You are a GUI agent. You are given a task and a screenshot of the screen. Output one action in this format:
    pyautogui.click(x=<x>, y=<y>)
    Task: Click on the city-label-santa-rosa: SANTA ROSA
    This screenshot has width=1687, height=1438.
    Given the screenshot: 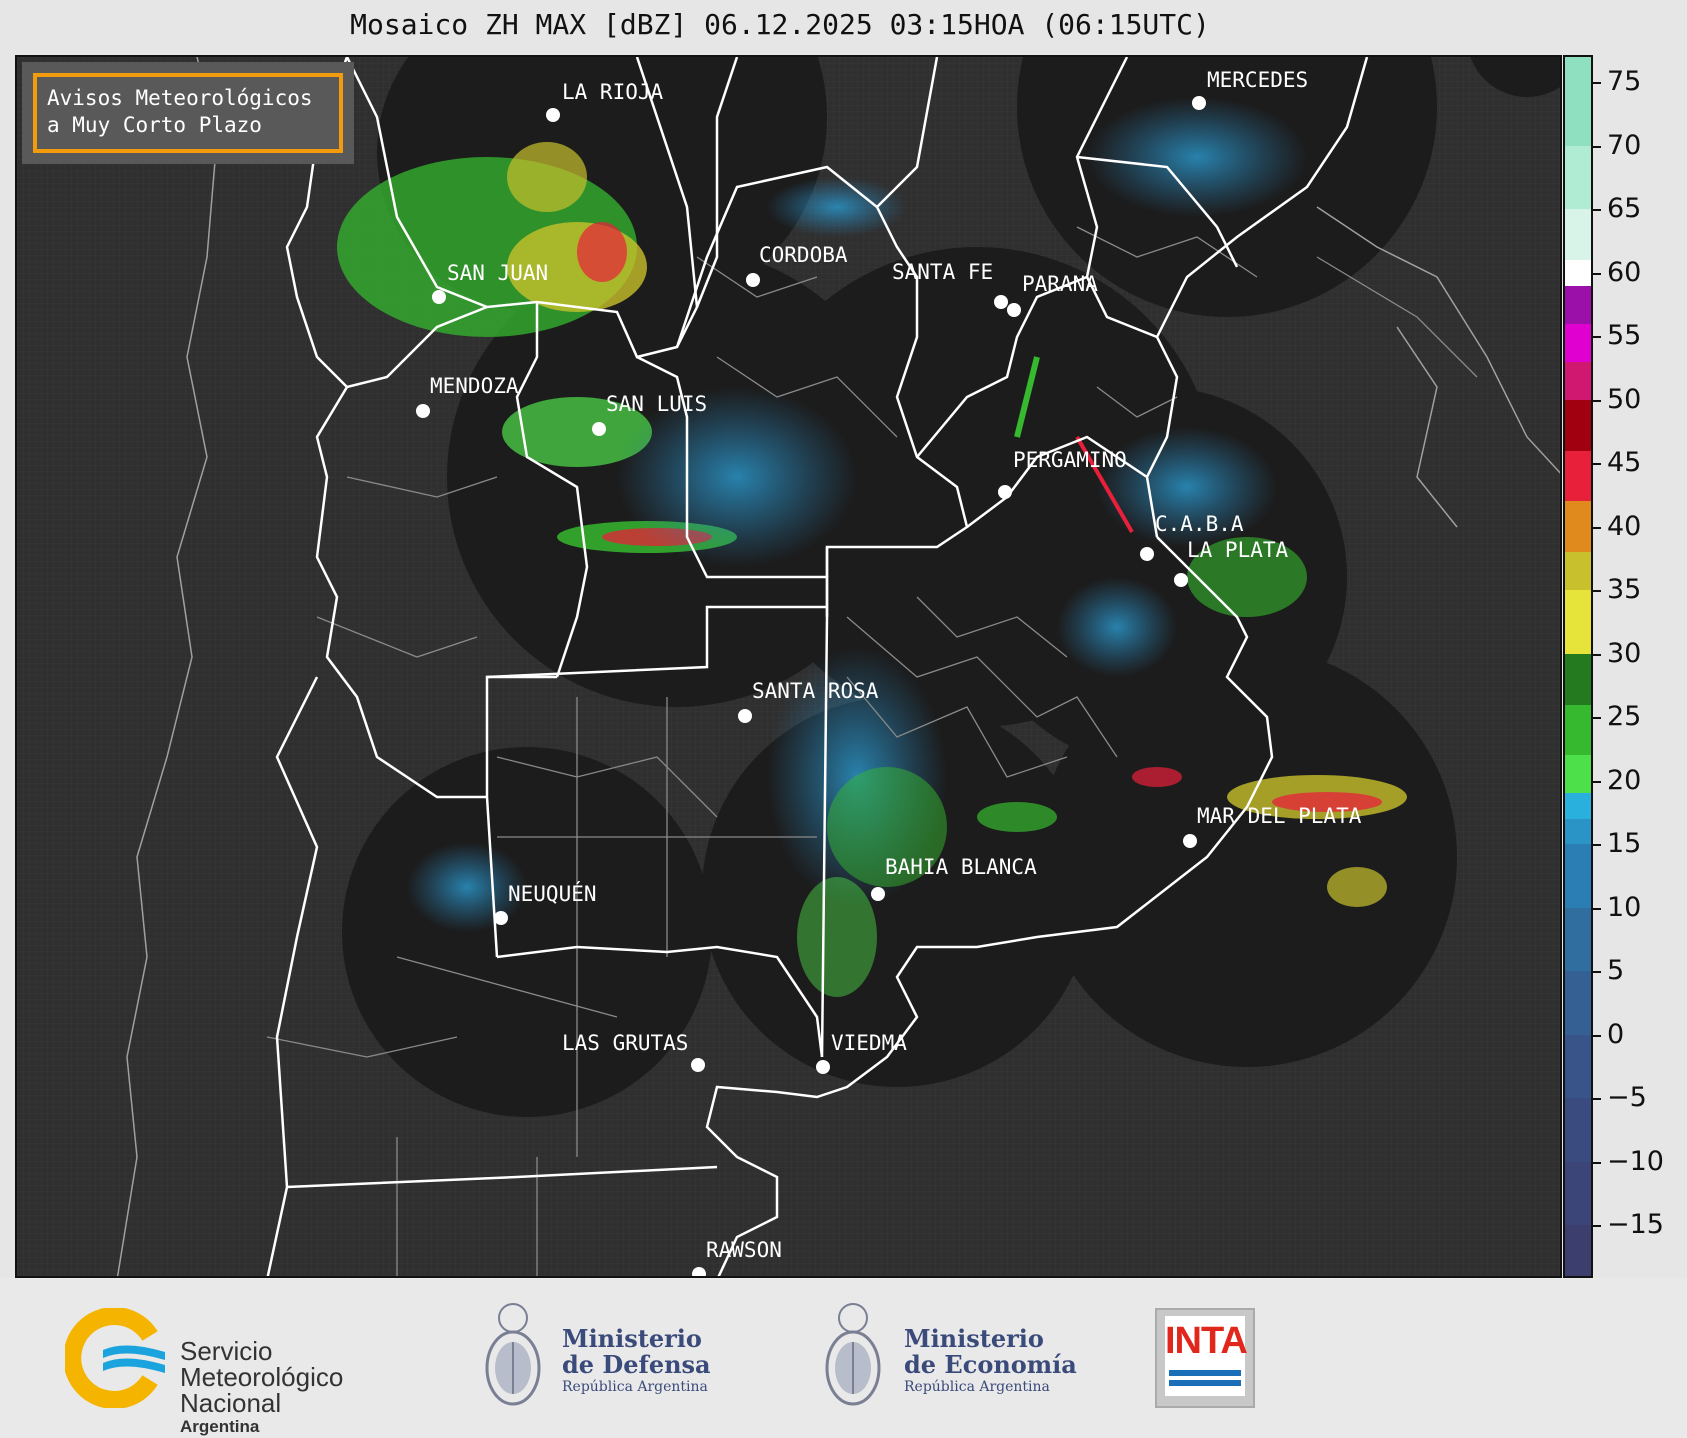 What is the action you would take?
    pyautogui.click(x=815, y=691)
    